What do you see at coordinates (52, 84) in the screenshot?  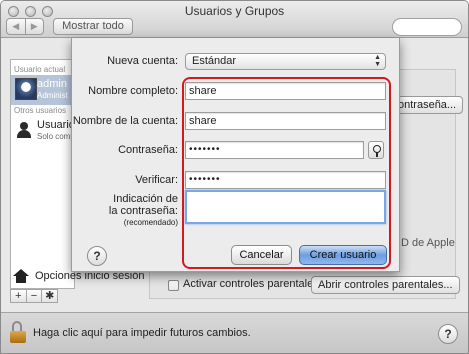 I see `user-name: admin` at bounding box center [52, 84].